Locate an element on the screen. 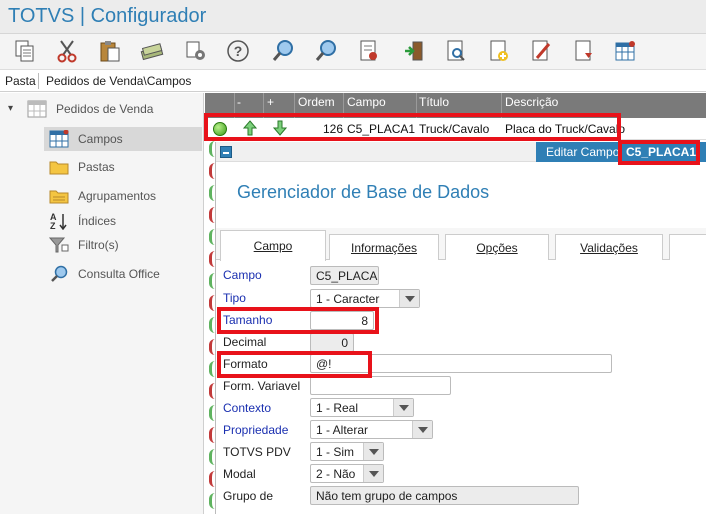 The height and width of the screenshot is (514, 706). money-icon is located at coordinates (152, 51).